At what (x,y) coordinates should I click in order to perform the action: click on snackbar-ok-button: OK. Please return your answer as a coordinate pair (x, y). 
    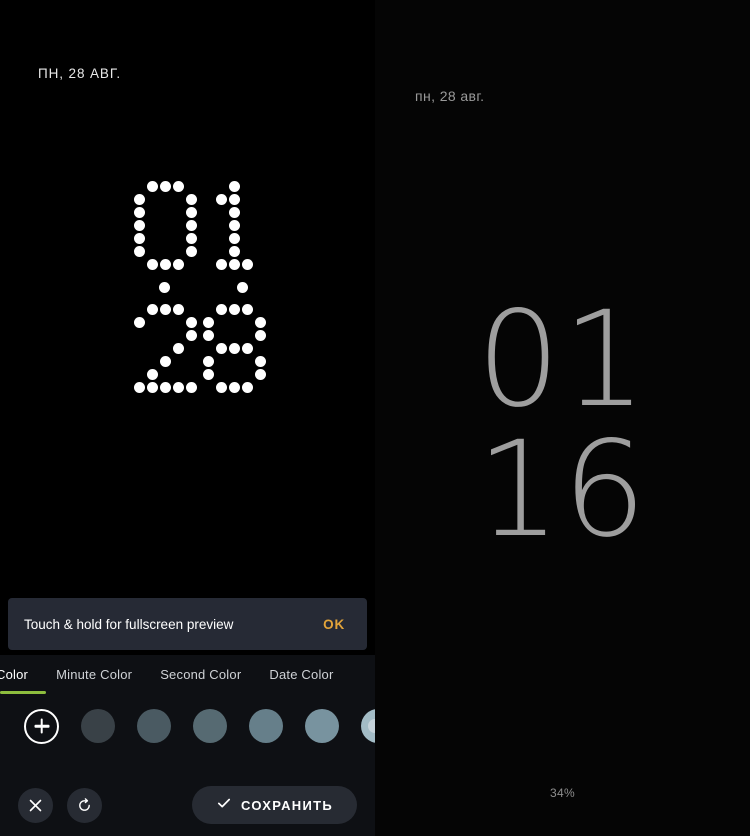
    Looking at the image, I should click on (334, 624).